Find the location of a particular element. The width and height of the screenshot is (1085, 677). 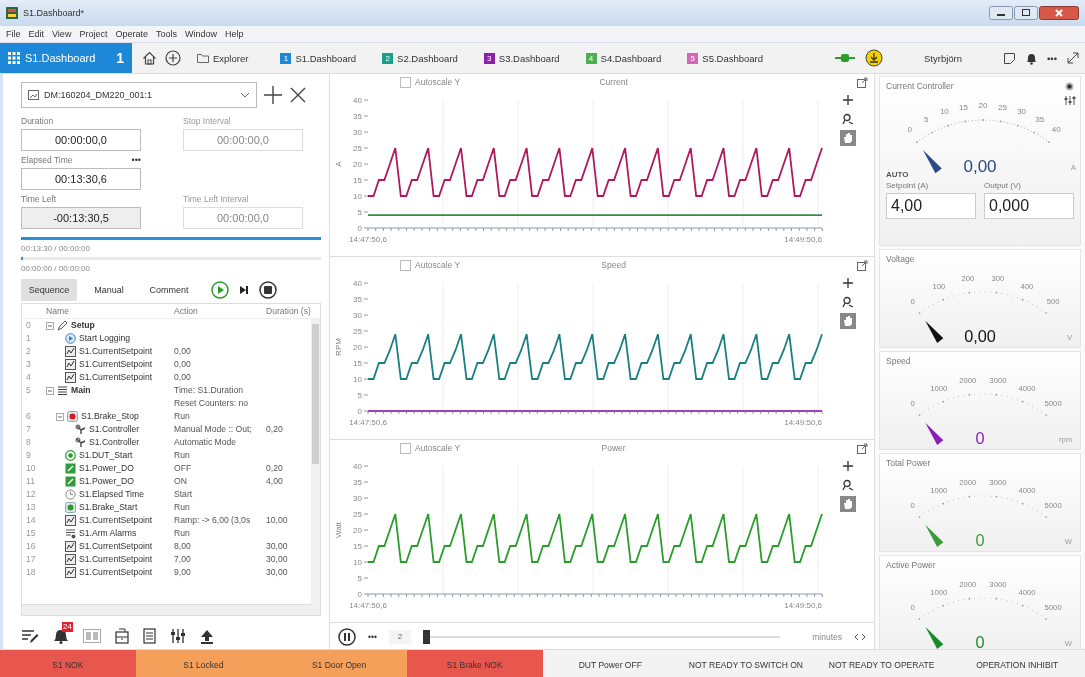

grid-icon is located at coordinates (14, 58).